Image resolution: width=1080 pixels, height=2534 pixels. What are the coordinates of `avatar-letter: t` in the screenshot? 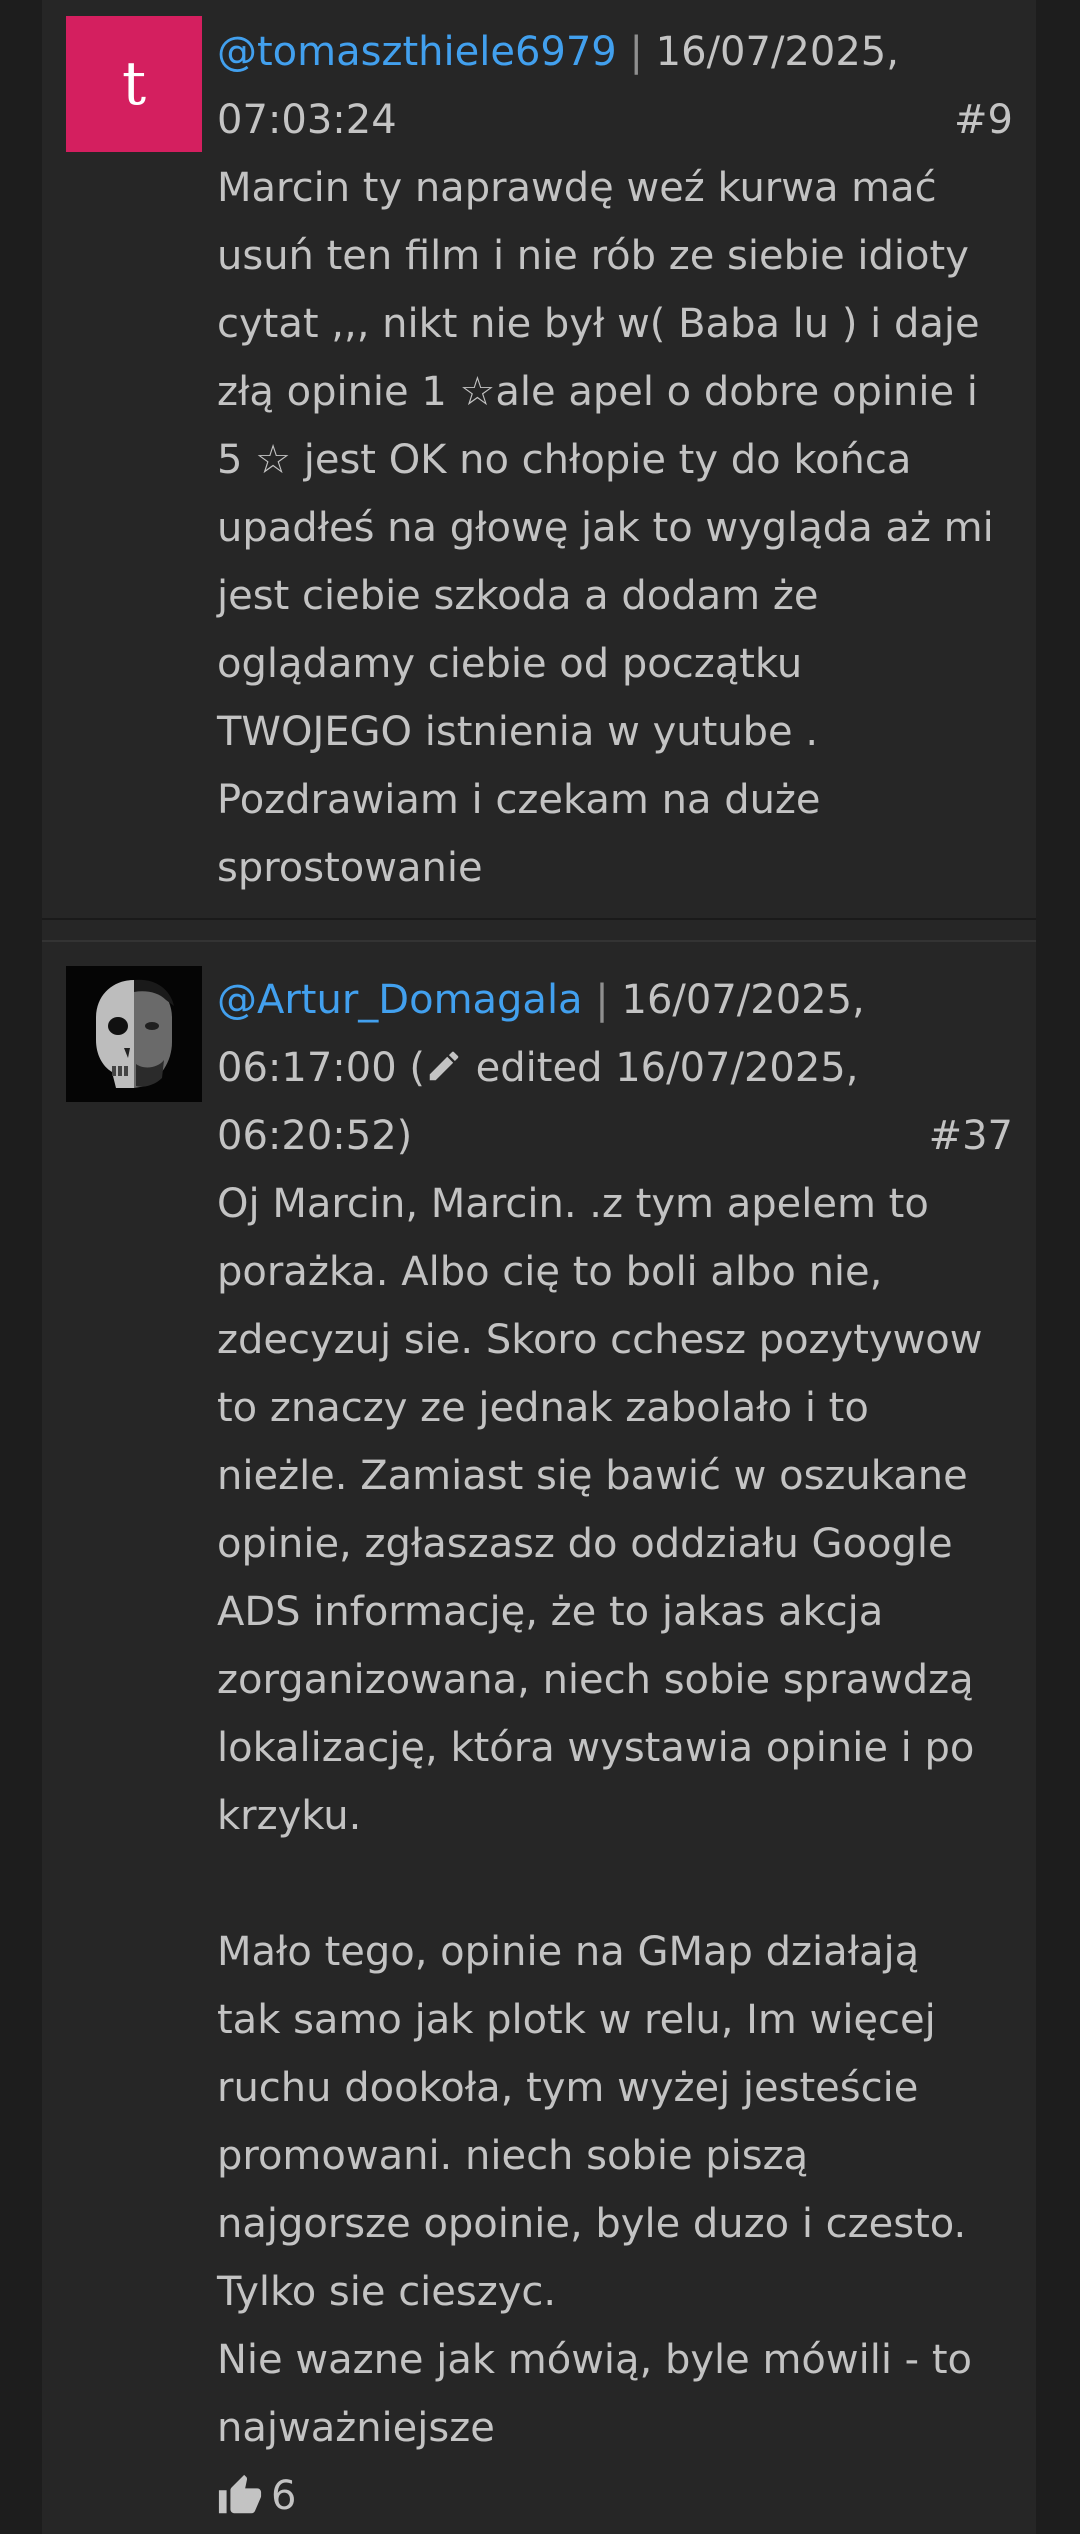 It's located at (134, 84).